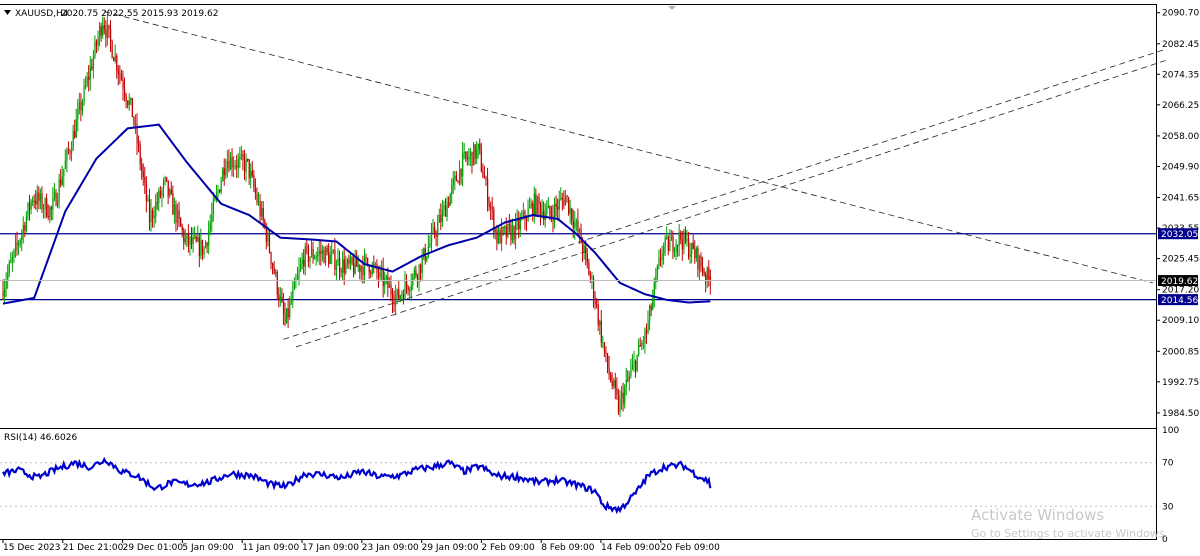  I want to click on level-price-label: 2032.05, so click(1179, 235).